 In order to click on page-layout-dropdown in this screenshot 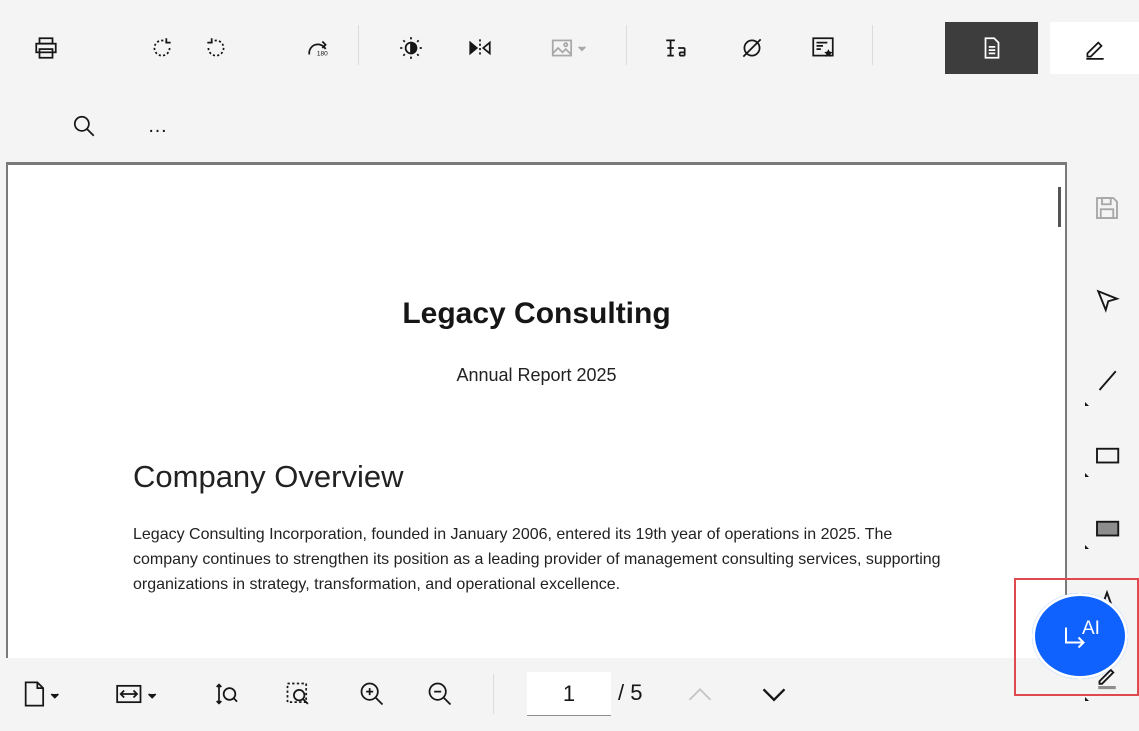, I will do `click(42, 694)`.